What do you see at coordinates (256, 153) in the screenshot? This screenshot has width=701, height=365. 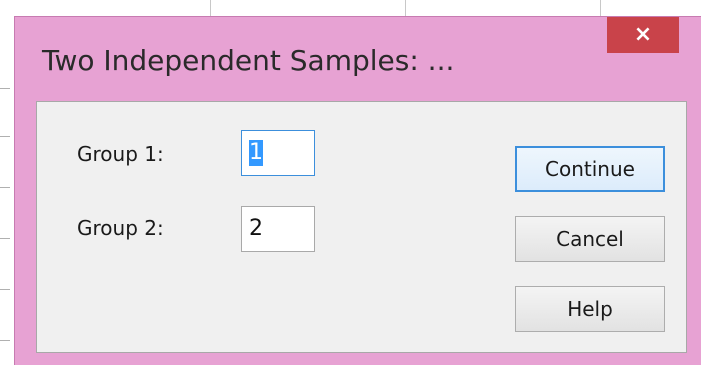 I see `group-1-value: 1` at bounding box center [256, 153].